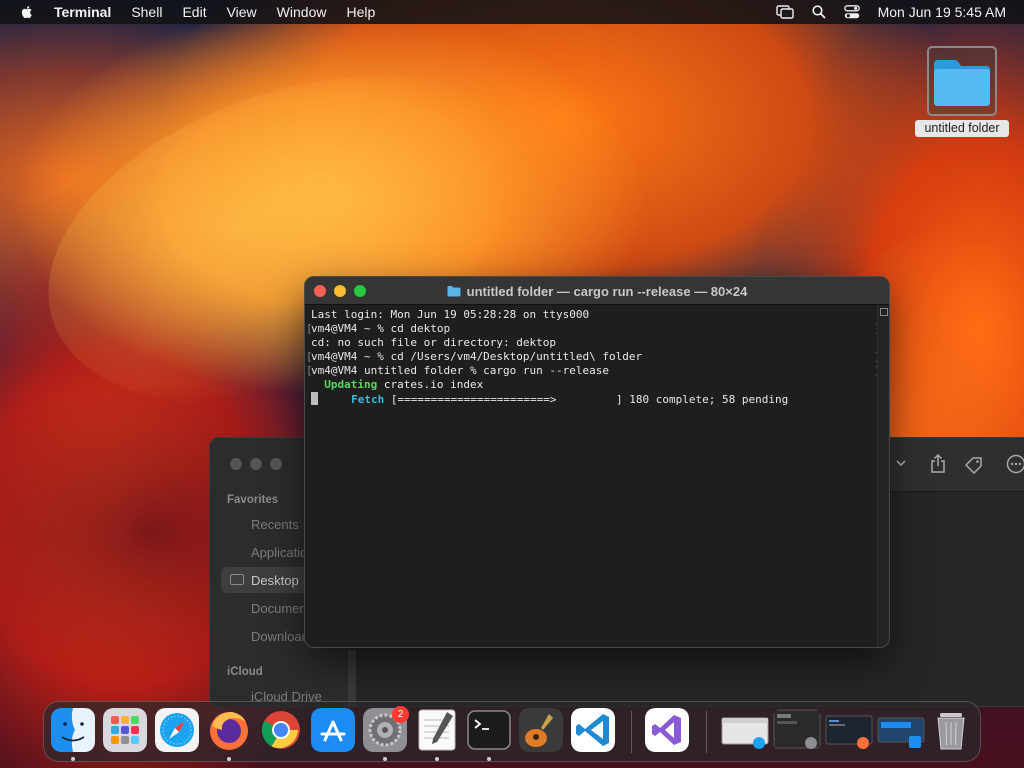 The image size is (1024, 768). What do you see at coordinates (194, 12) in the screenshot?
I see `menu-edit: Edit` at bounding box center [194, 12].